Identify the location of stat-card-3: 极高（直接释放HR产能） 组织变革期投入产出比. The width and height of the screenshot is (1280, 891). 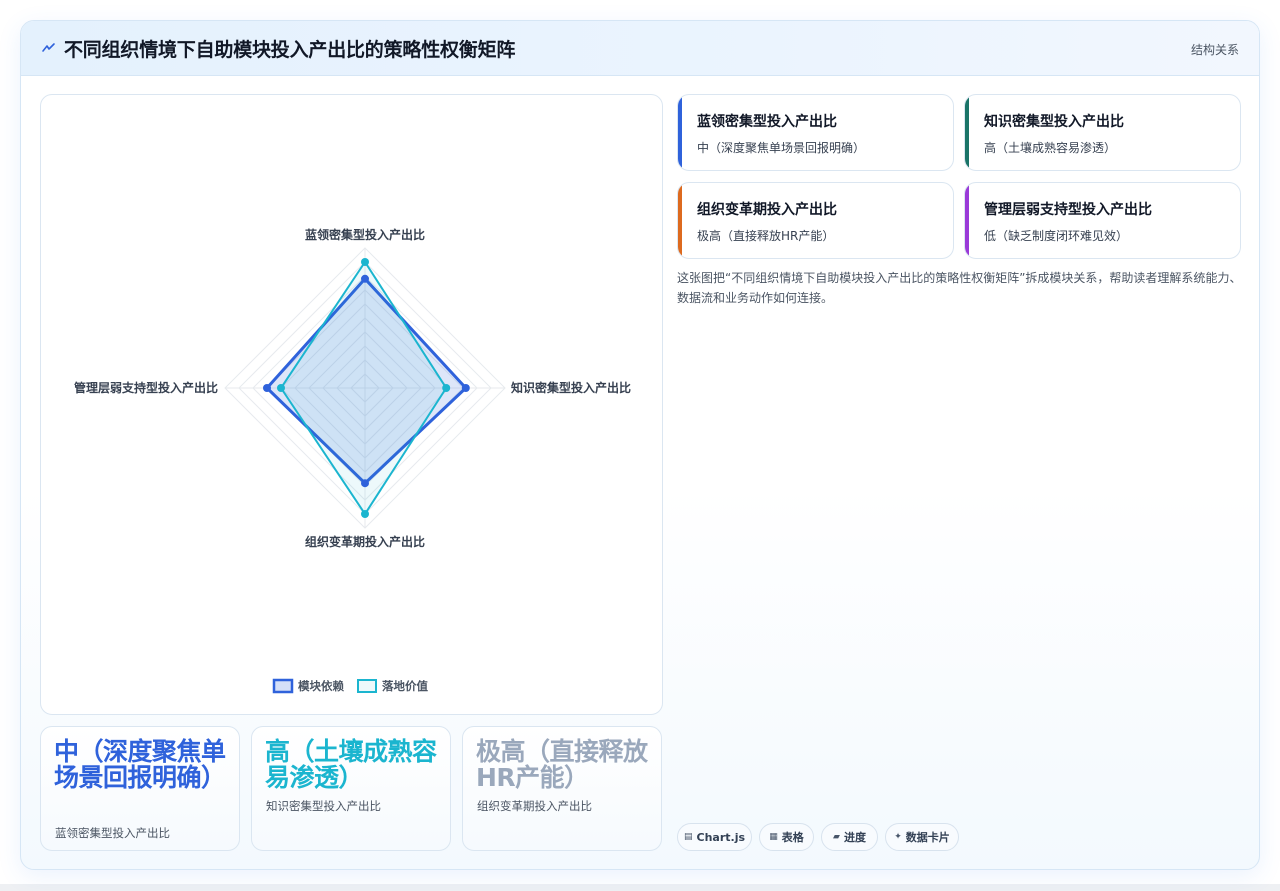
(562, 788).